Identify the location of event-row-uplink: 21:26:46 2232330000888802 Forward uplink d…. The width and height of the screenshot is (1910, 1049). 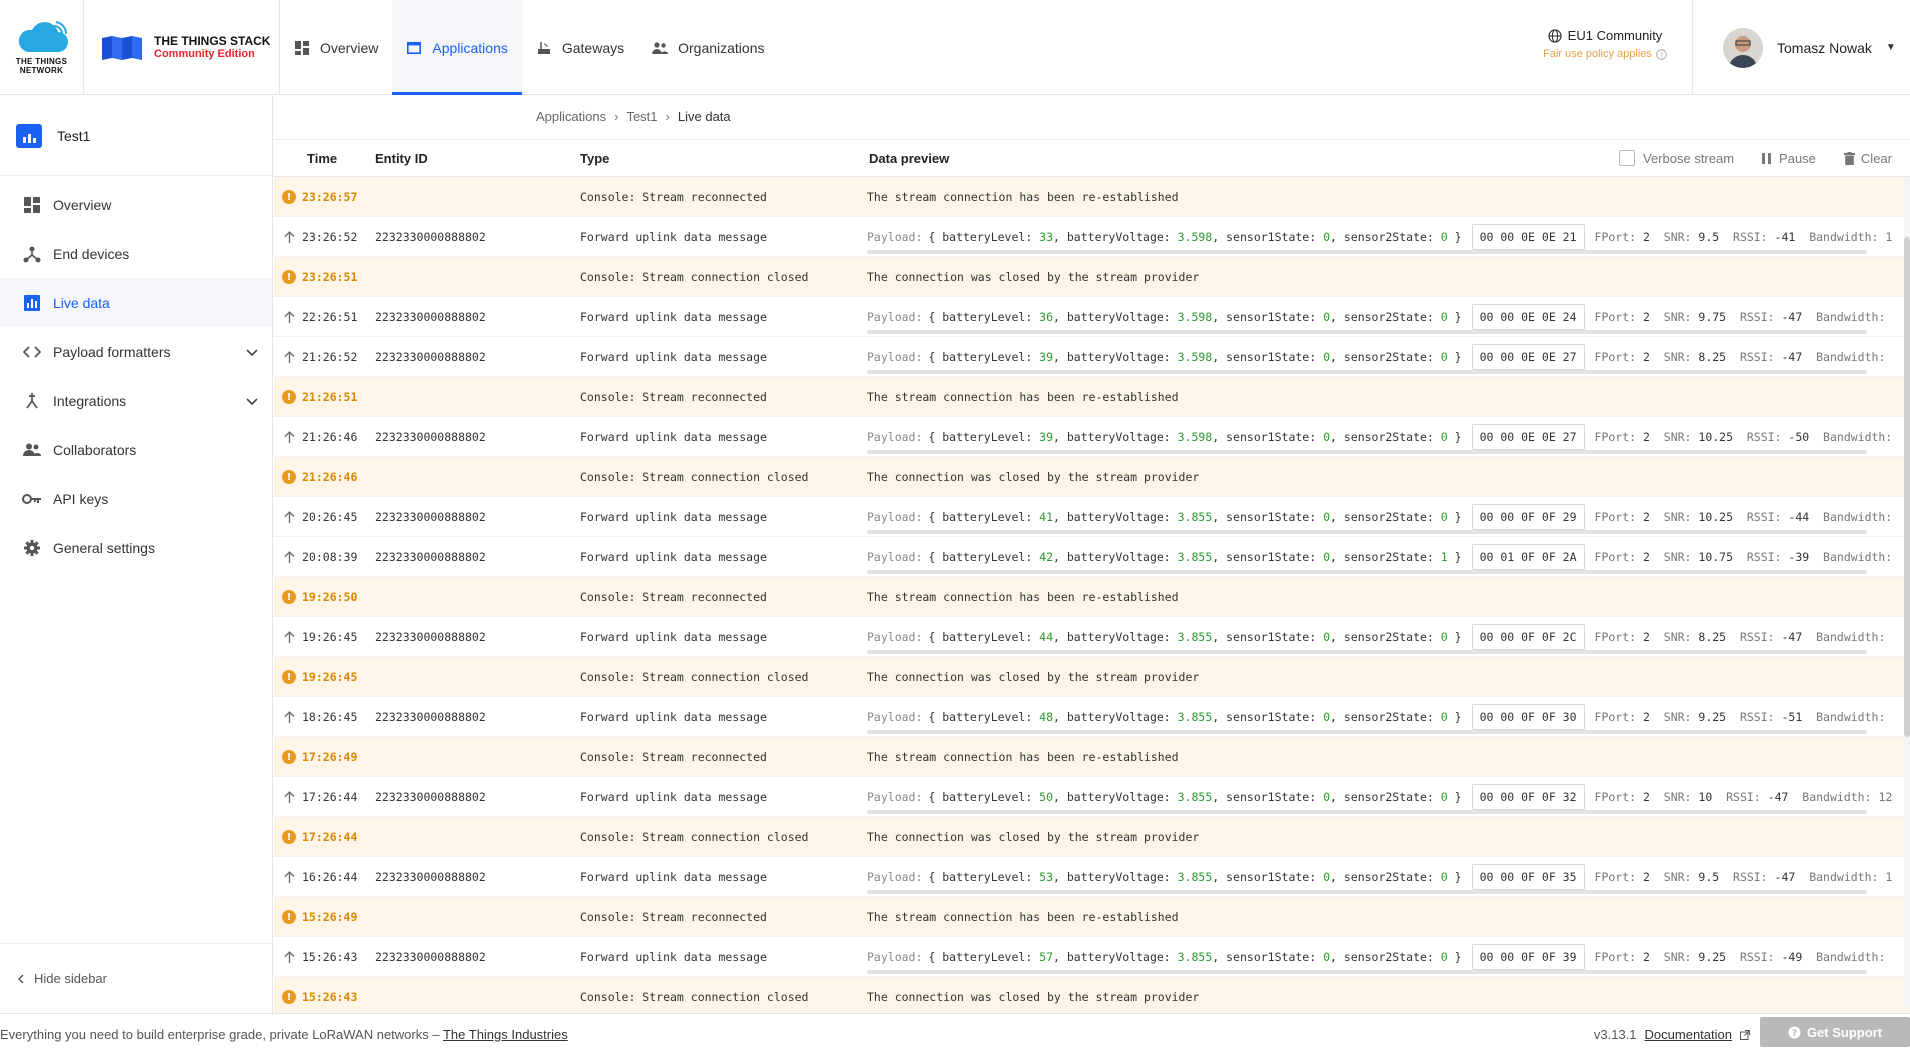
(1092, 437).